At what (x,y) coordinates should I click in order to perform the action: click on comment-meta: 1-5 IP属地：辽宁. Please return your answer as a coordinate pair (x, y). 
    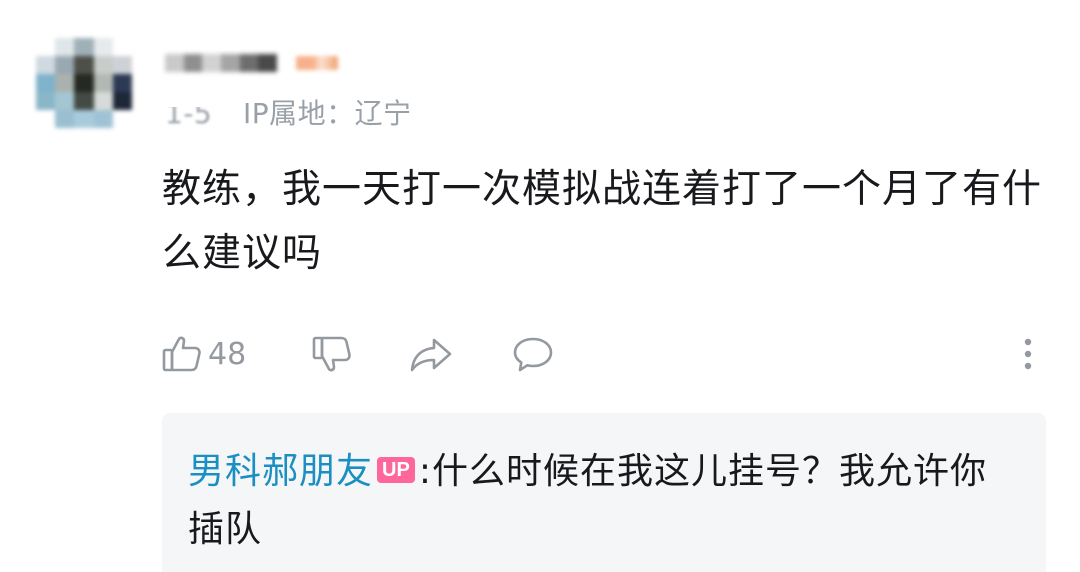
    Looking at the image, I should click on (288, 112).